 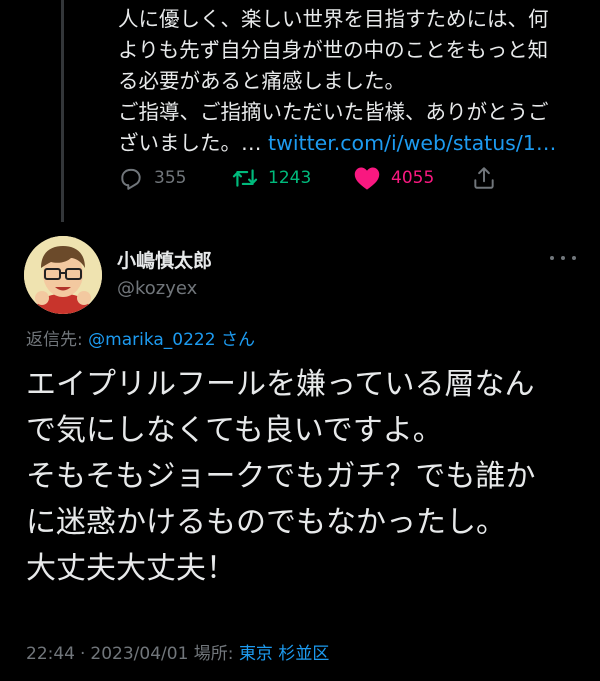 I want to click on share-button, so click(x=484, y=178).